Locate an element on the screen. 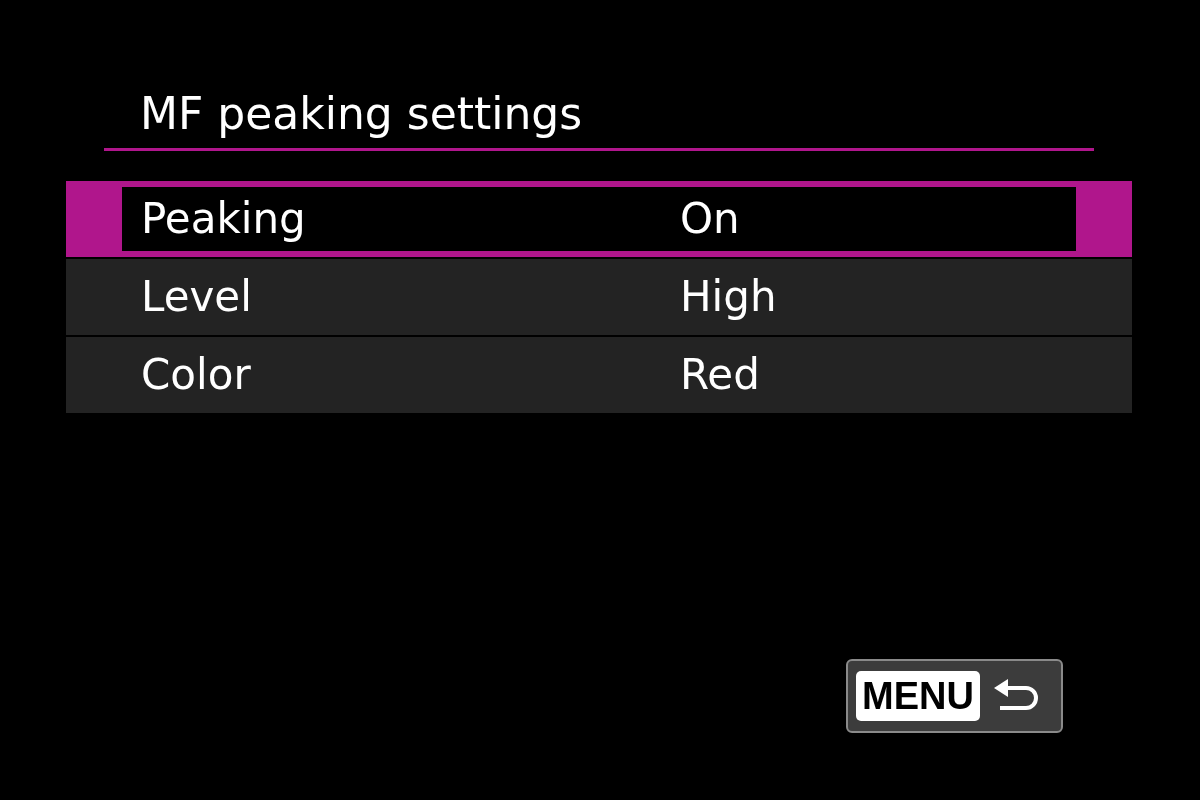 Image resolution: width=1200 pixels, height=800 pixels. menu-row: Level High is located at coordinates (599, 297).